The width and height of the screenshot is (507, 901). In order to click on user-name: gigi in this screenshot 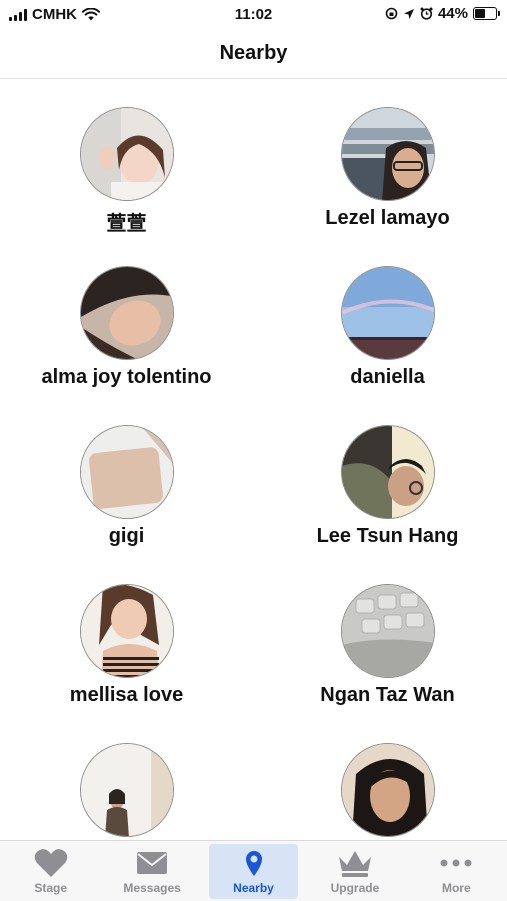, I will do `click(126, 536)`.